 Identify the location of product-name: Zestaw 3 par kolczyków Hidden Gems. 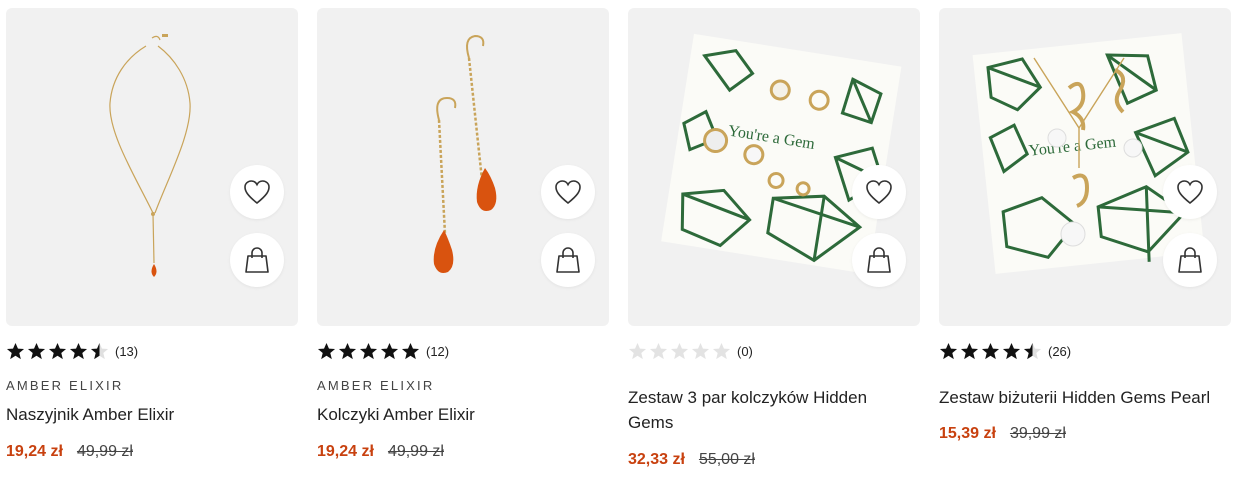
(768, 410).